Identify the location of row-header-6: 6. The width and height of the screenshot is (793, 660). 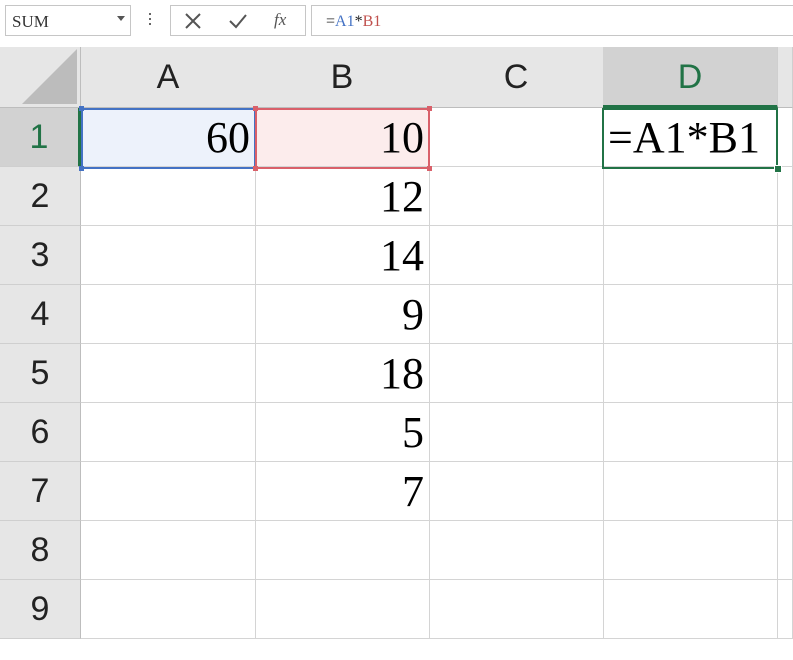
(40, 432).